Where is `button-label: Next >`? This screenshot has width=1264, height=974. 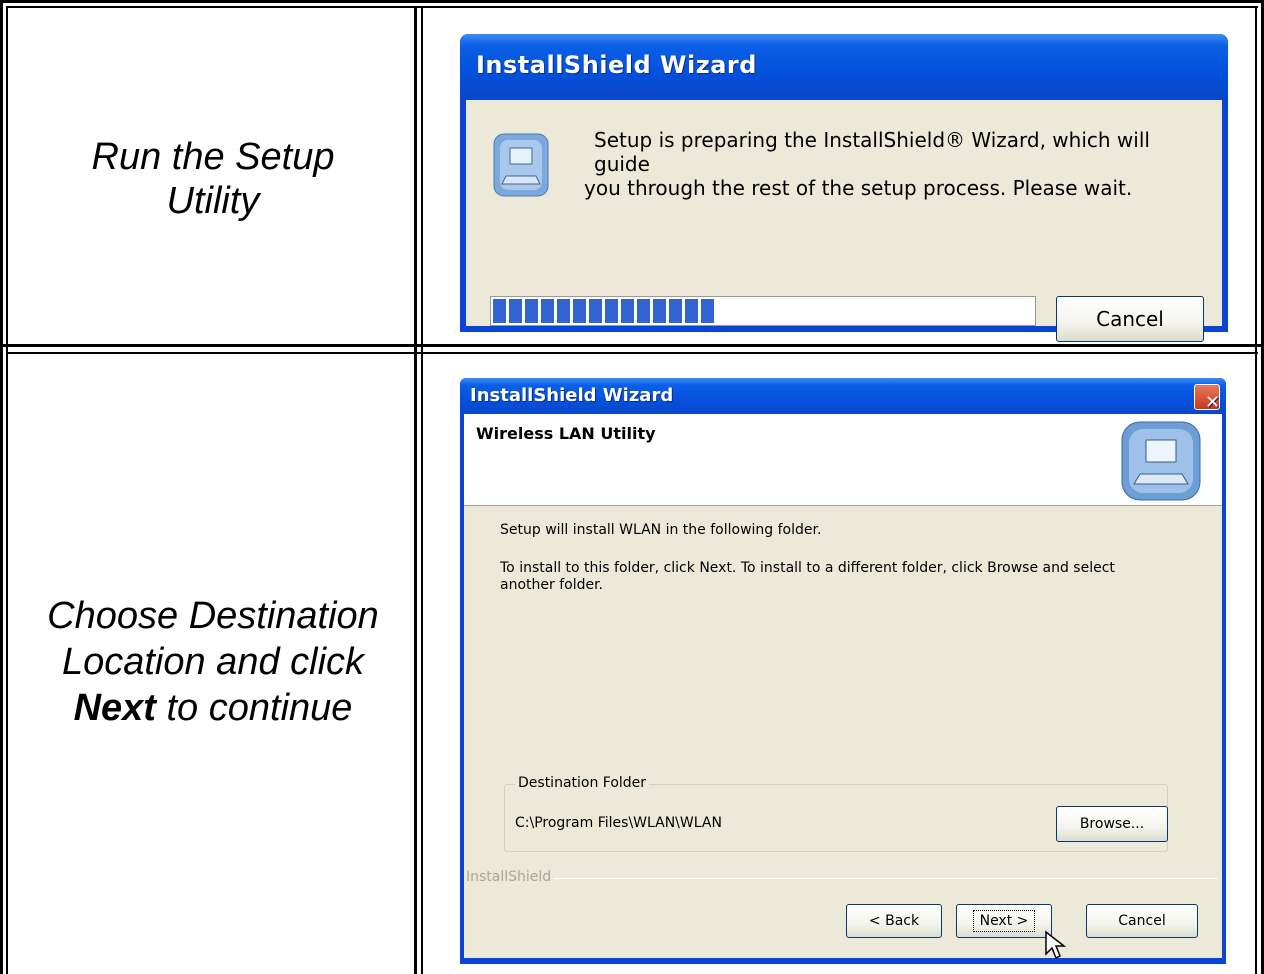 button-label: Next > is located at coordinates (1004, 921).